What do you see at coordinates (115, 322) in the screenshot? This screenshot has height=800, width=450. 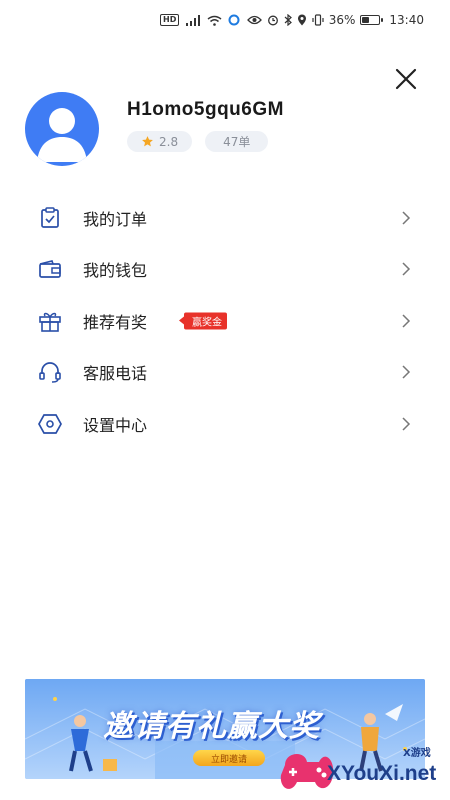 I see `menu-label-referral: 推荐有奖` at bounding box center [115, 322].